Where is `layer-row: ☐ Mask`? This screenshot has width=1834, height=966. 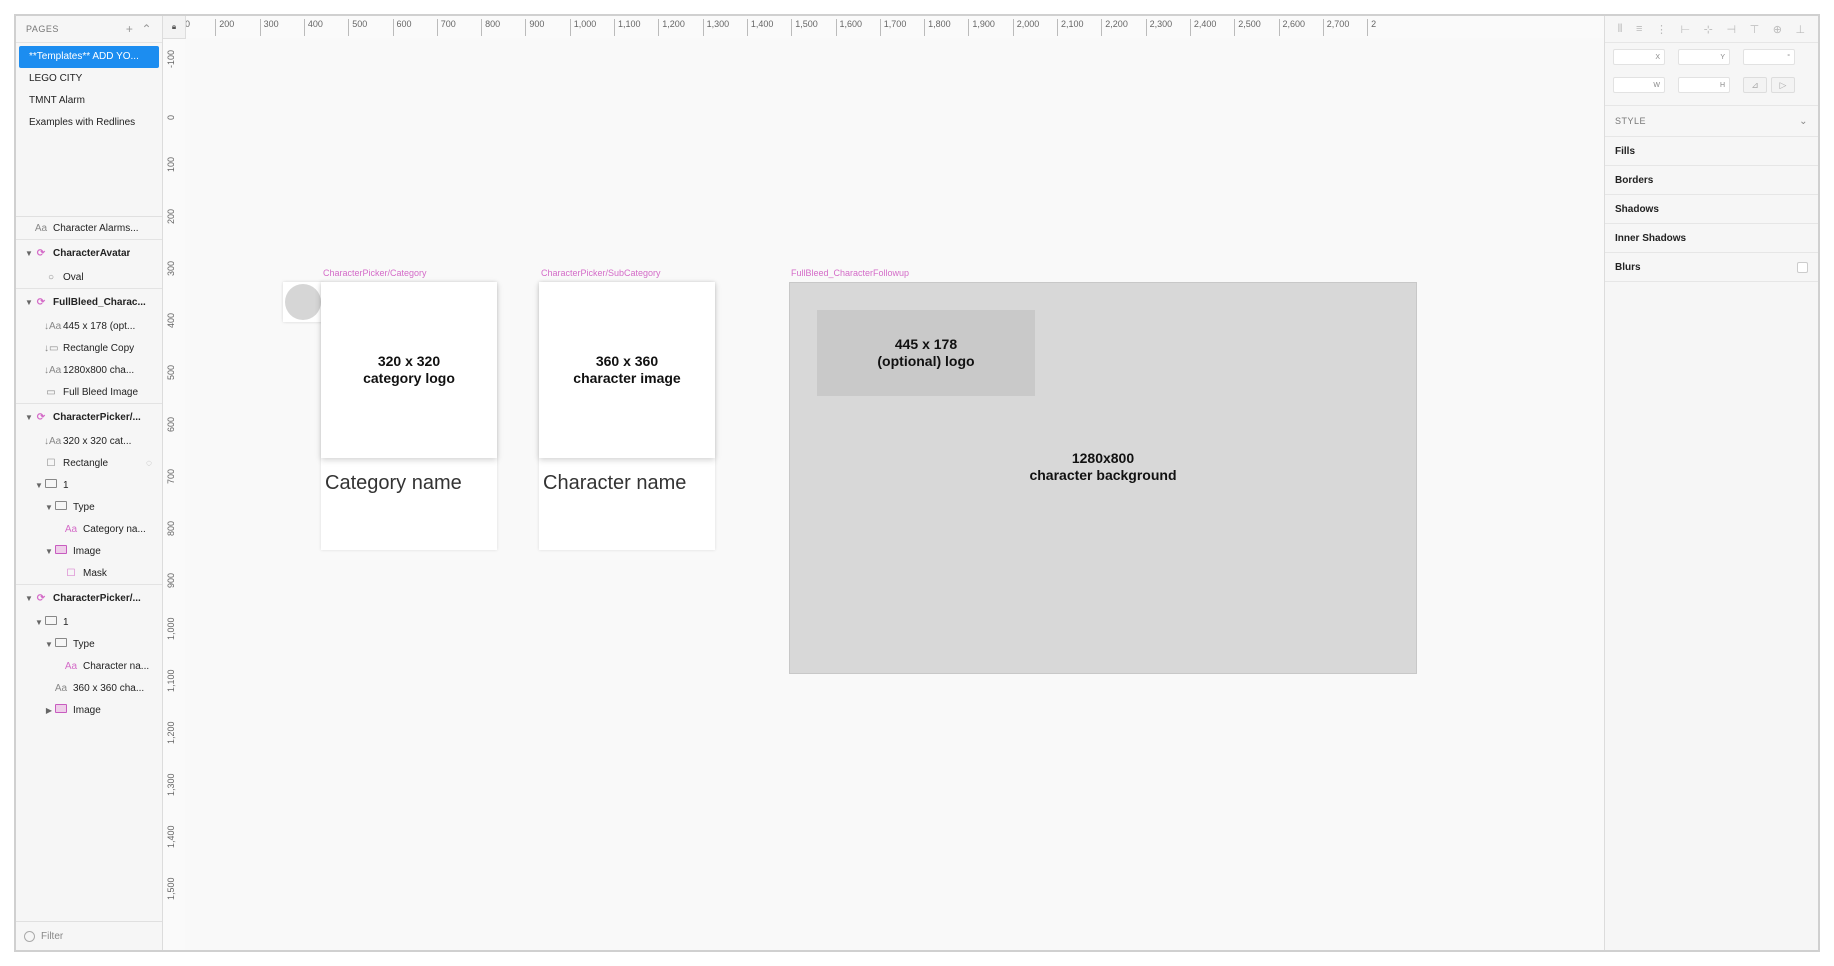
layer-row: ☐ Mask is located at coordinates (89, 573).